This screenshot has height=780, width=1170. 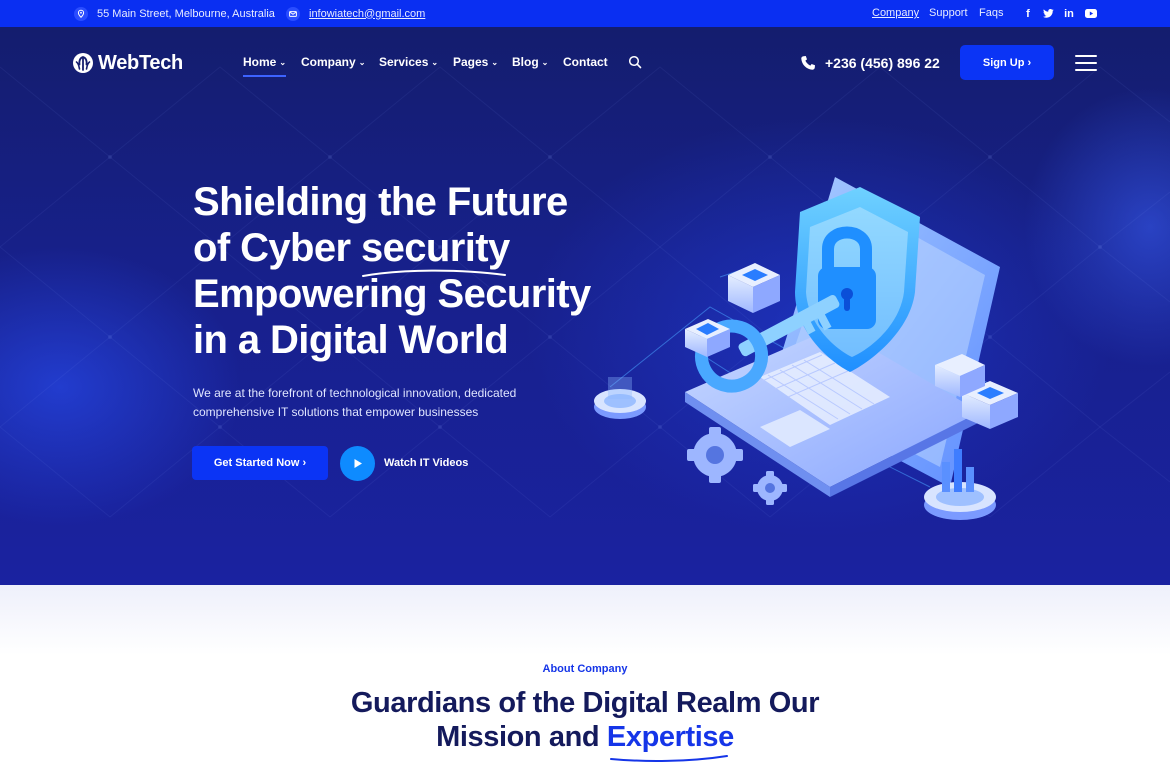 I want to click on brand-logo: WebTech, so click(x=127, y=63).